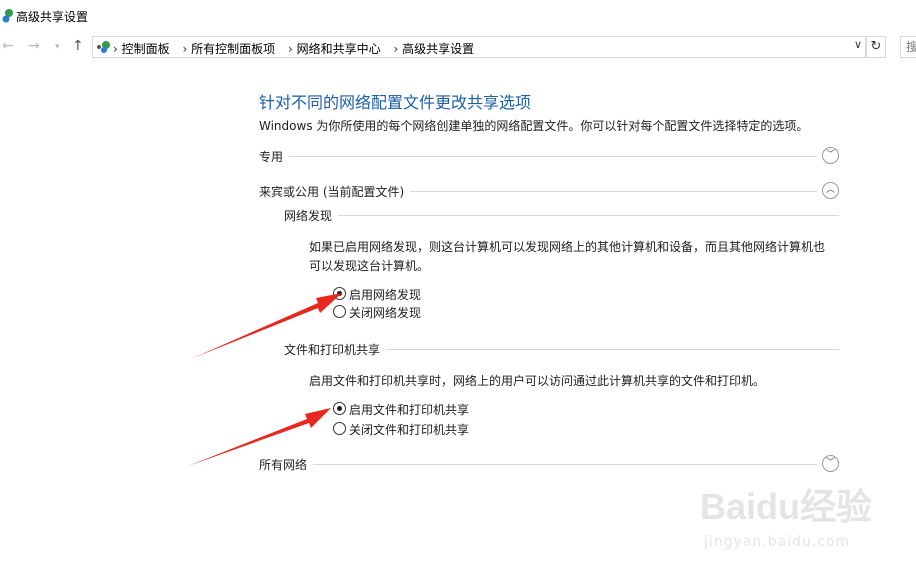  I want to click on watermark: Baidu经验 jingyan.baidu.com, so click(800, 523).